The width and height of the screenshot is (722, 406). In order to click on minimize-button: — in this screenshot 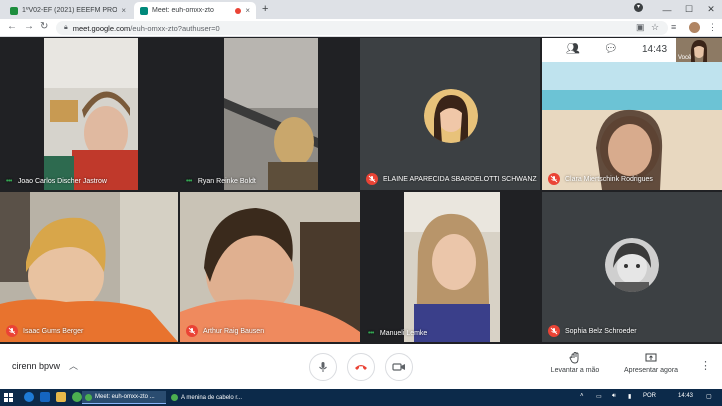, I will do `click(667, 9)`.